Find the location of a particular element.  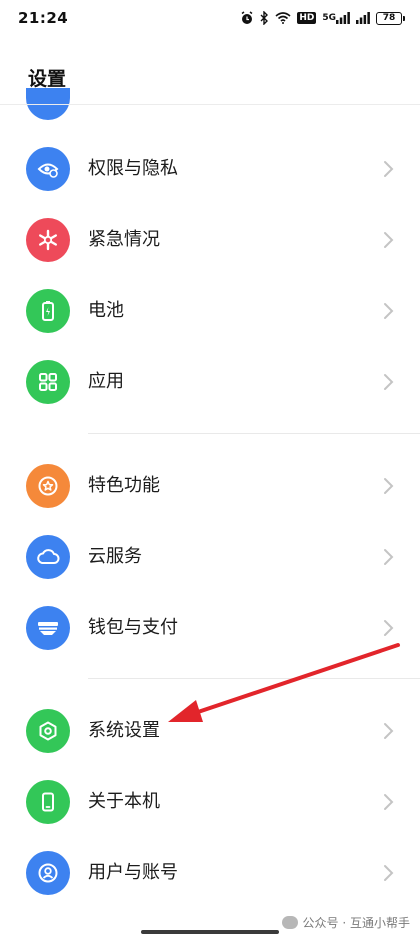

eye-shield-icon is located at coordinates (48, 169).